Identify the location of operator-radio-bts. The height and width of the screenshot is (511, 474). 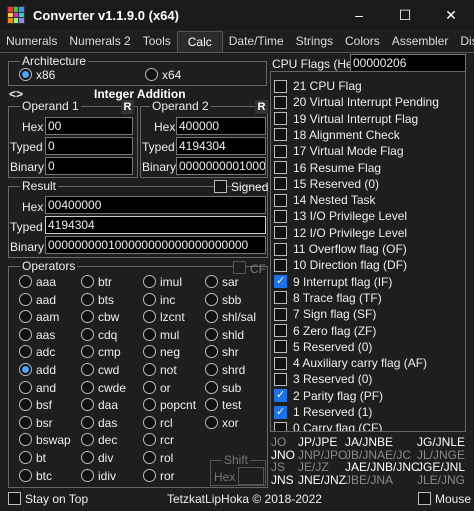
(87, 299).